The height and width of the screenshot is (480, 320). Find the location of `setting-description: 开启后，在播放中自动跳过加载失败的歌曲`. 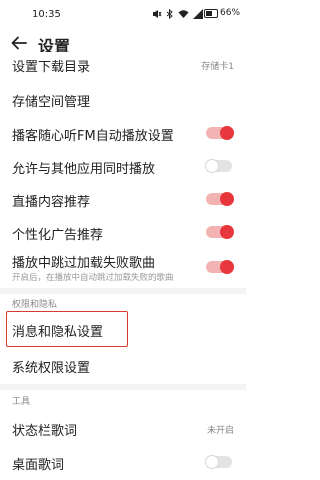

setting-description: 开启后，在播放中自动跳过加载失败的歌曲 is located at coordinates (93, 278).